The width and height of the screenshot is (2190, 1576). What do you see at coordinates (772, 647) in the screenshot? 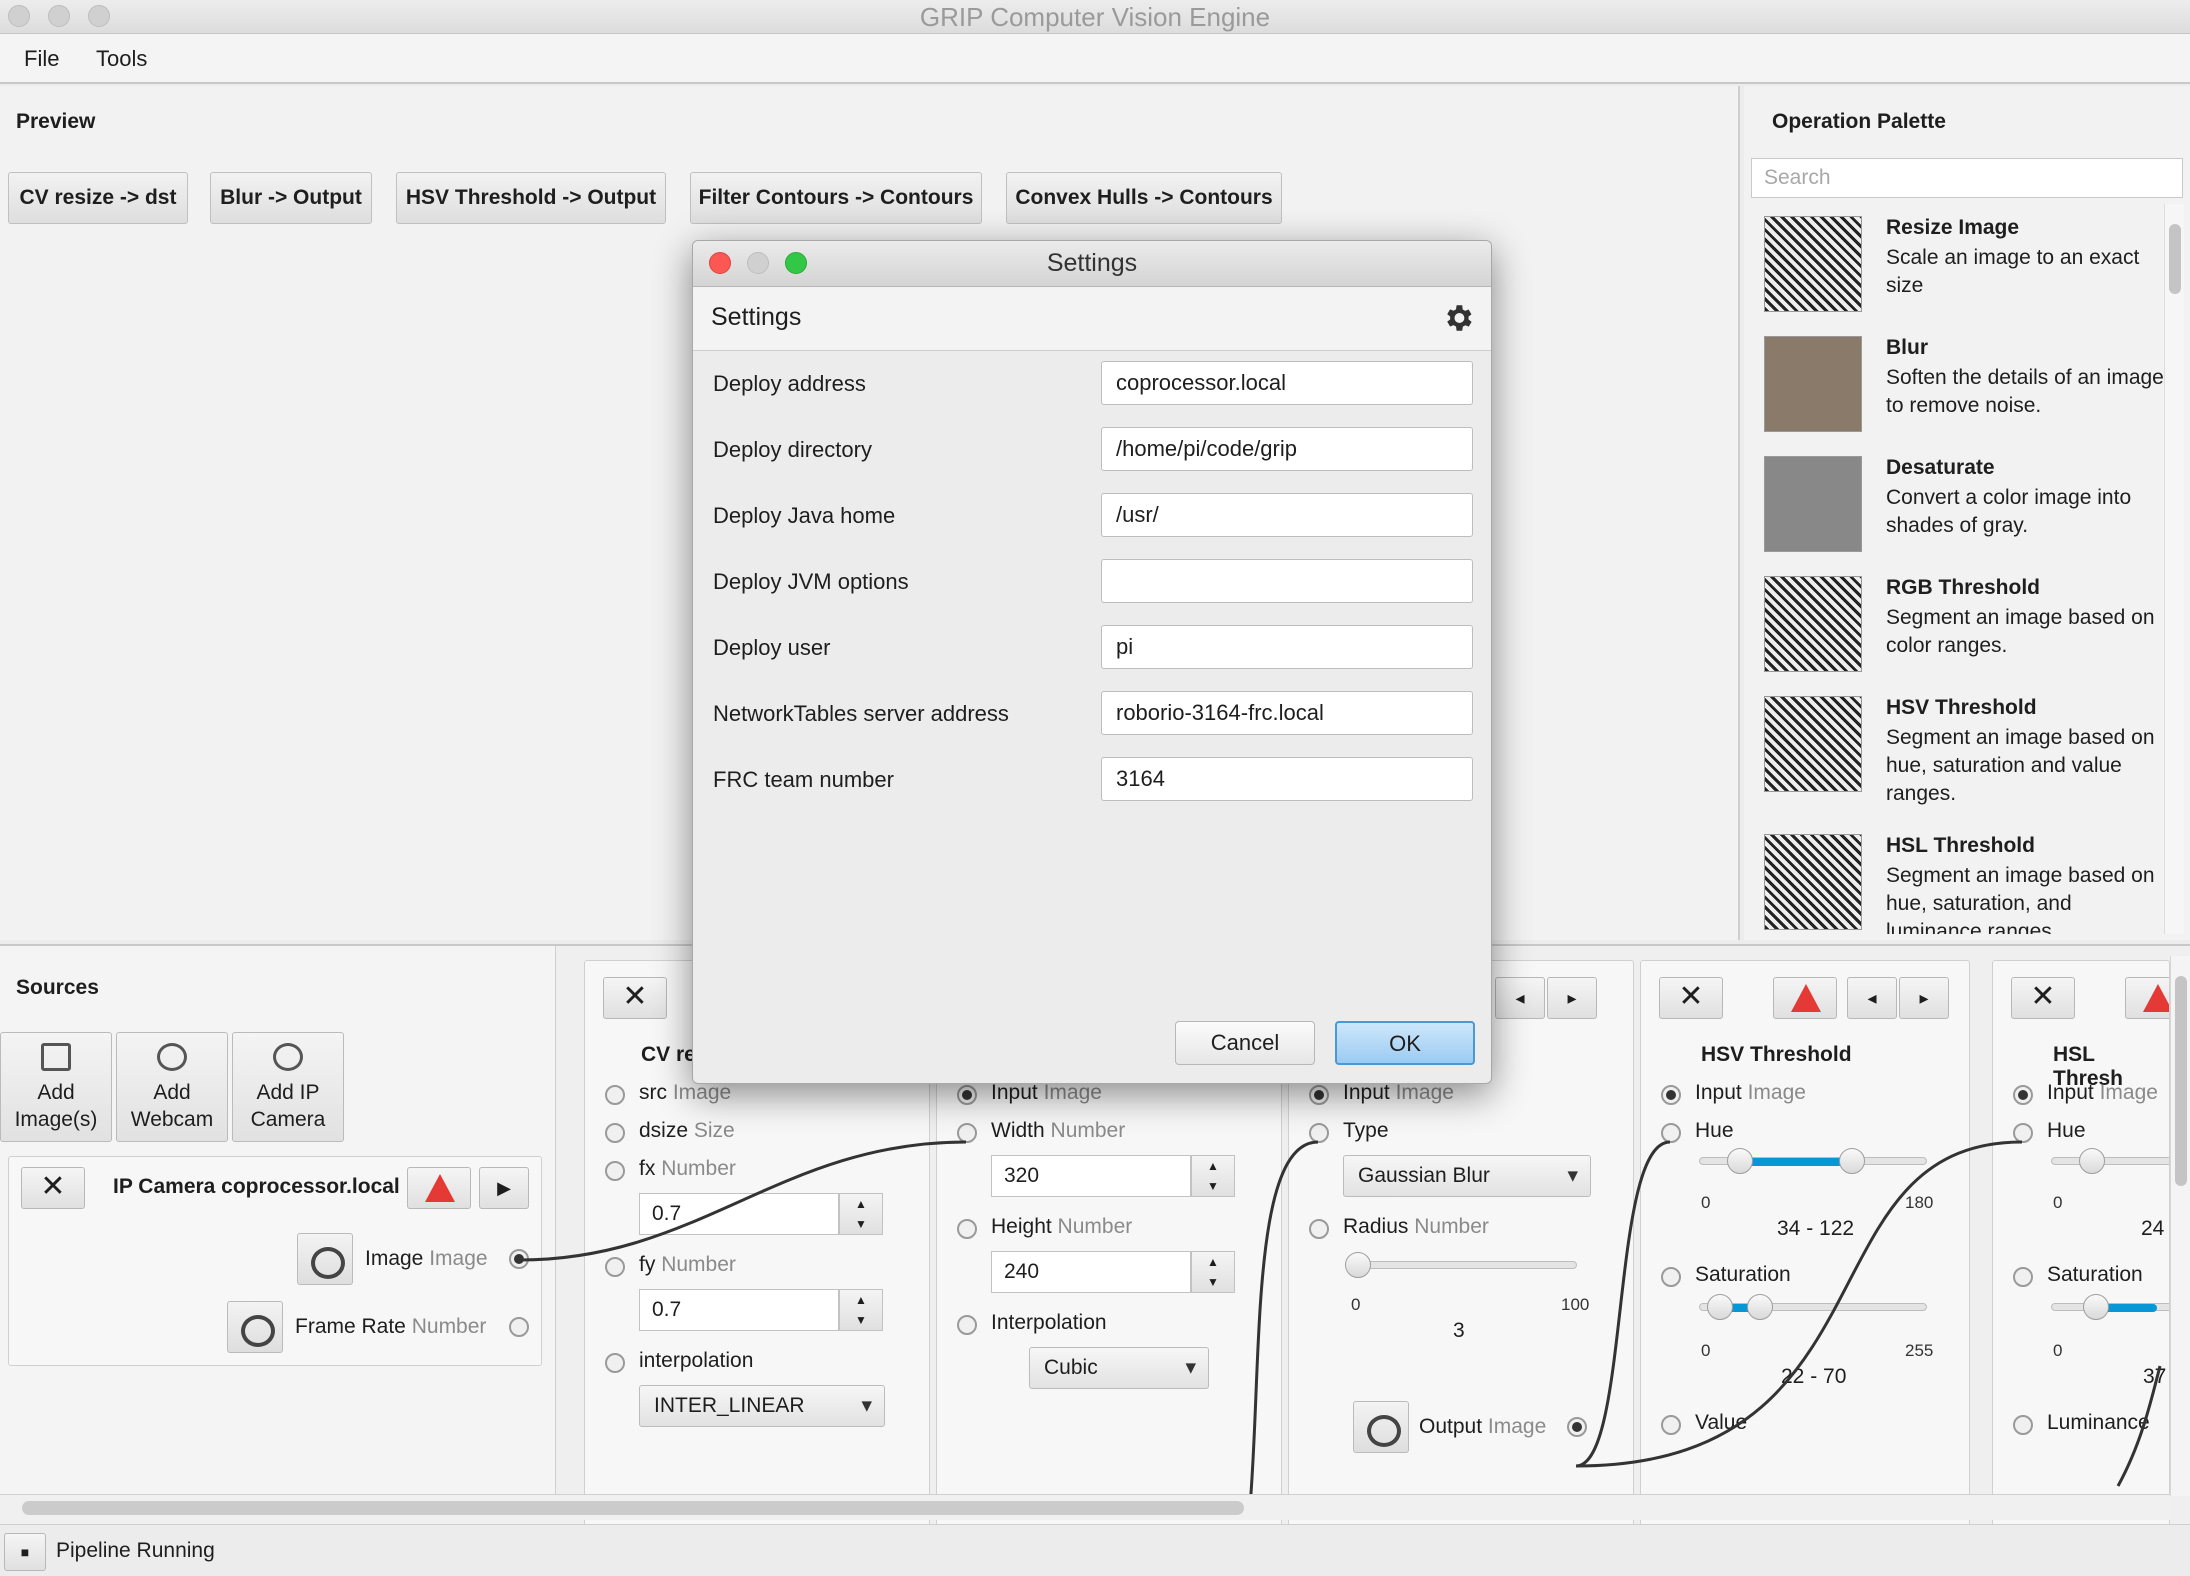
I see `deploy-user-label: Deploy user` at bounding box center [772, 647].